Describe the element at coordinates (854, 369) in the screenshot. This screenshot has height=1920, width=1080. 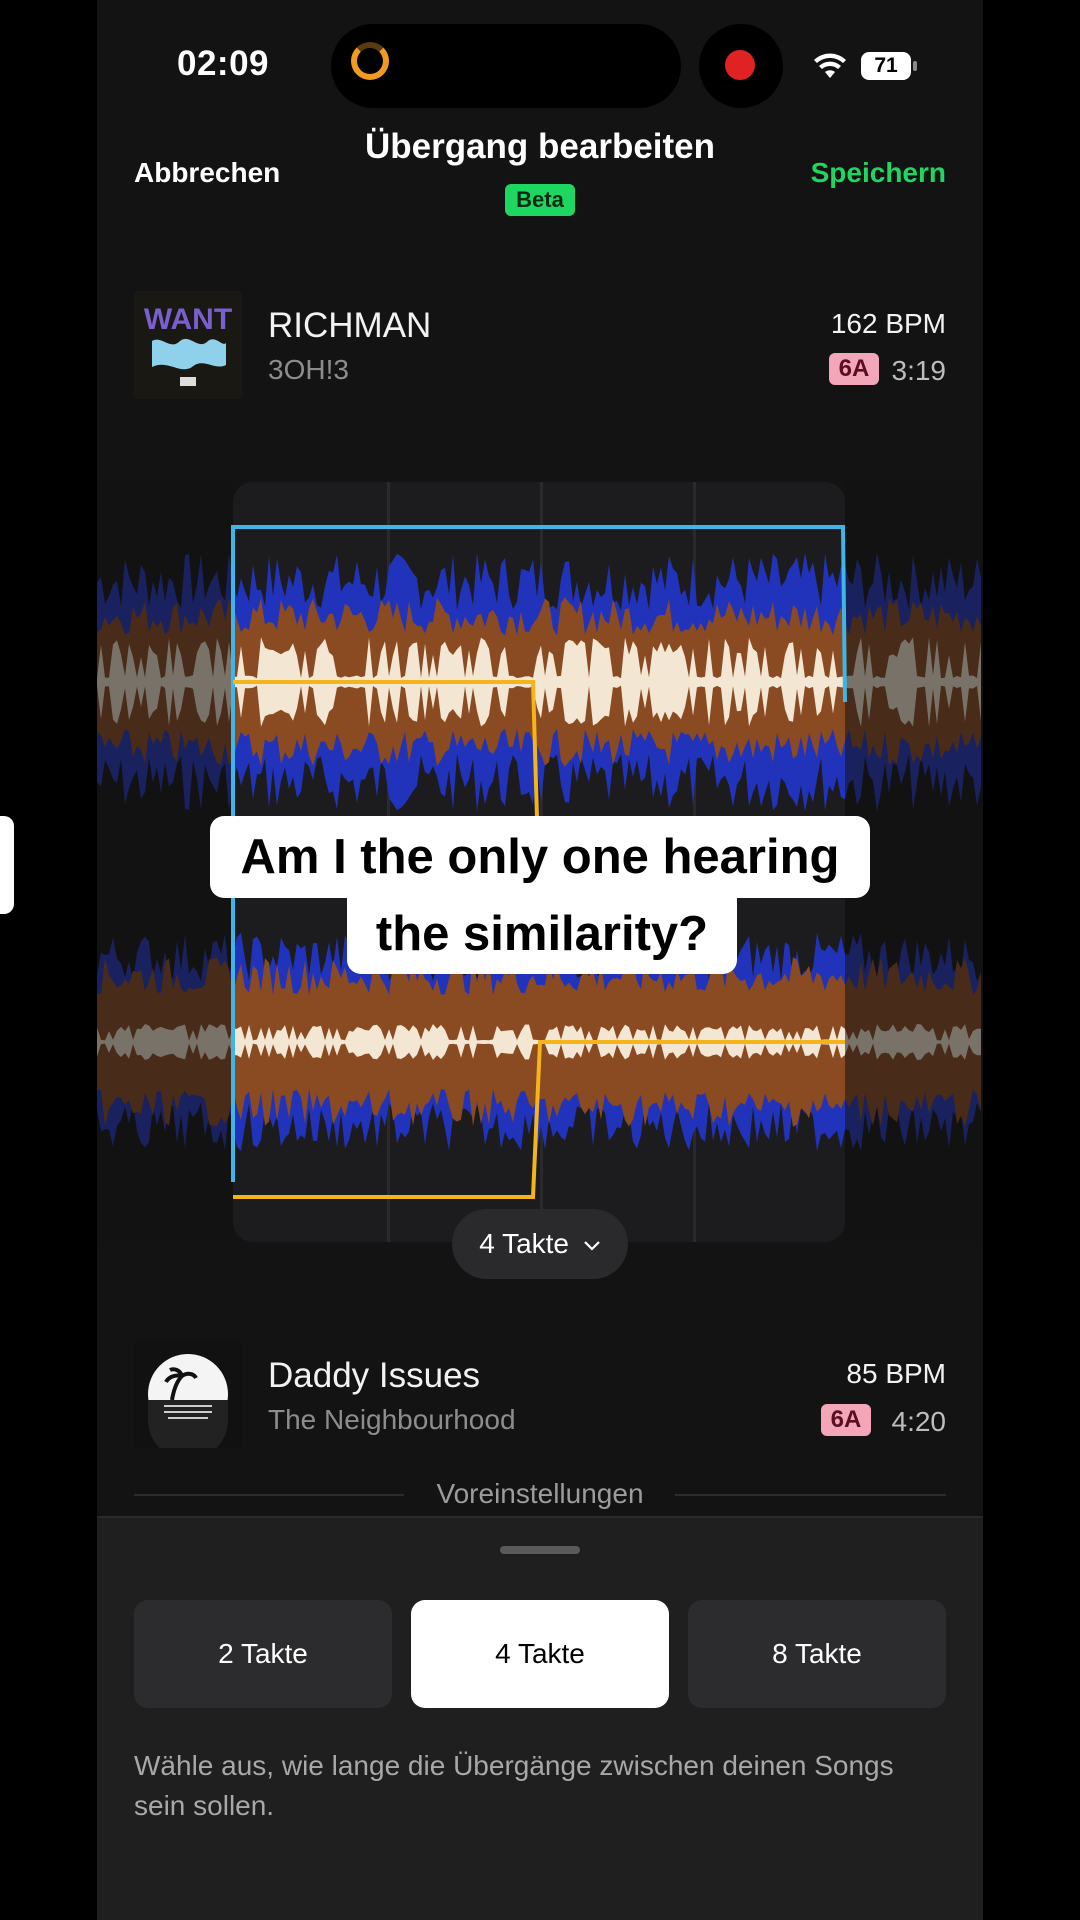
I see `key-badge-top: 6A` at that location.